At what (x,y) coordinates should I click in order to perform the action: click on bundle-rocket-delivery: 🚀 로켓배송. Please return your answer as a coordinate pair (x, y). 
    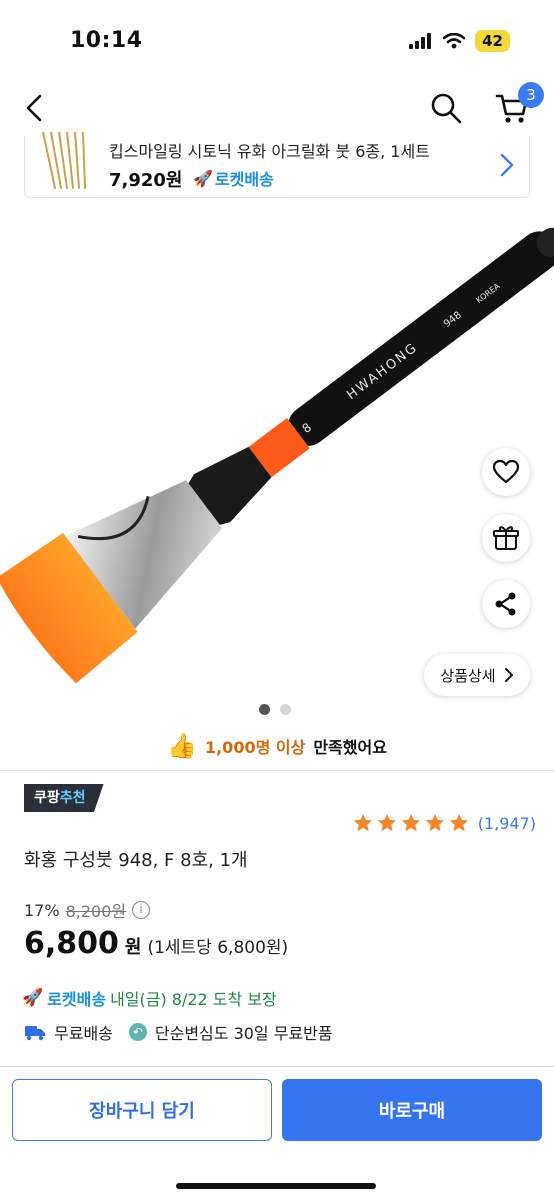
    Looking at the image, I should click on (233, 178).